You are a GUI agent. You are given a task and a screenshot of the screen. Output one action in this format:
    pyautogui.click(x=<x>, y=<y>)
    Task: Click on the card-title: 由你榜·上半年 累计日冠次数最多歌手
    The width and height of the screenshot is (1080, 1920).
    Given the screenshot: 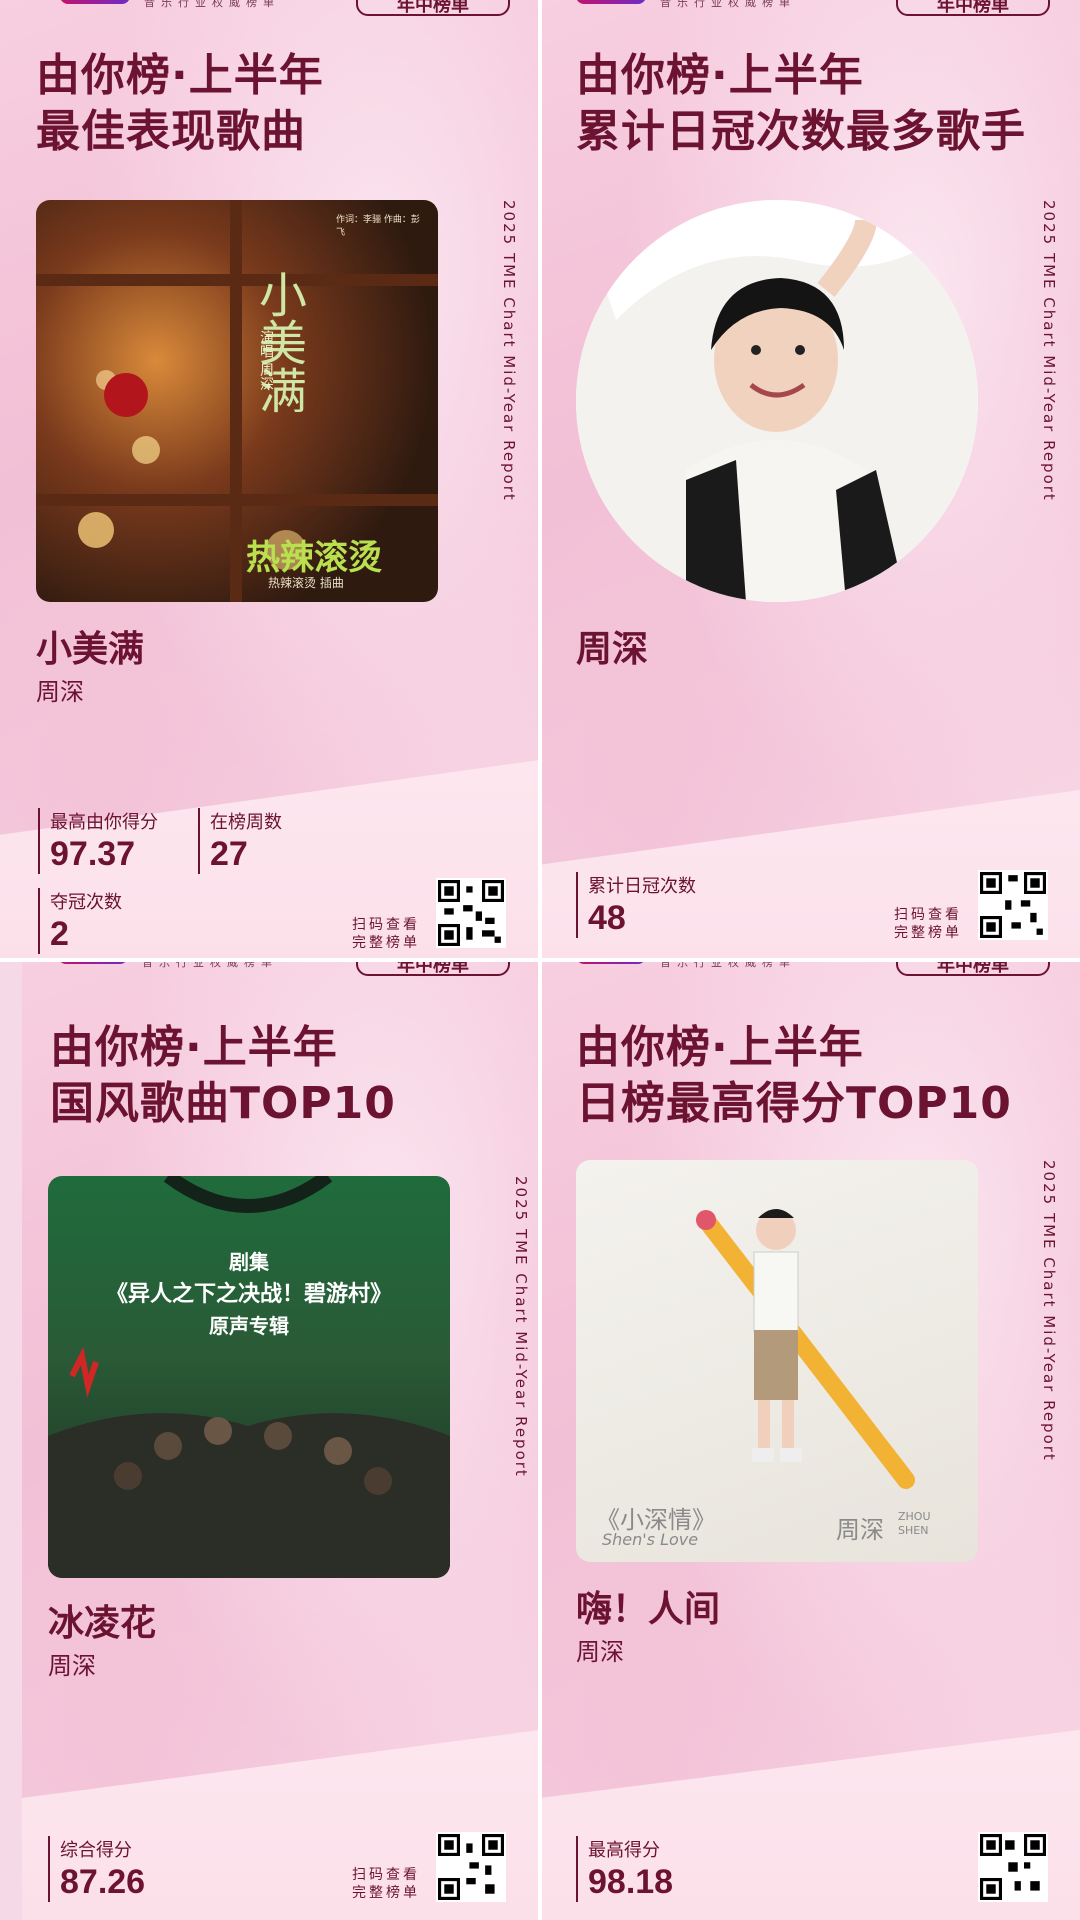 What is the action you would take?
    pyautogui.click(x=801, y=104)
    